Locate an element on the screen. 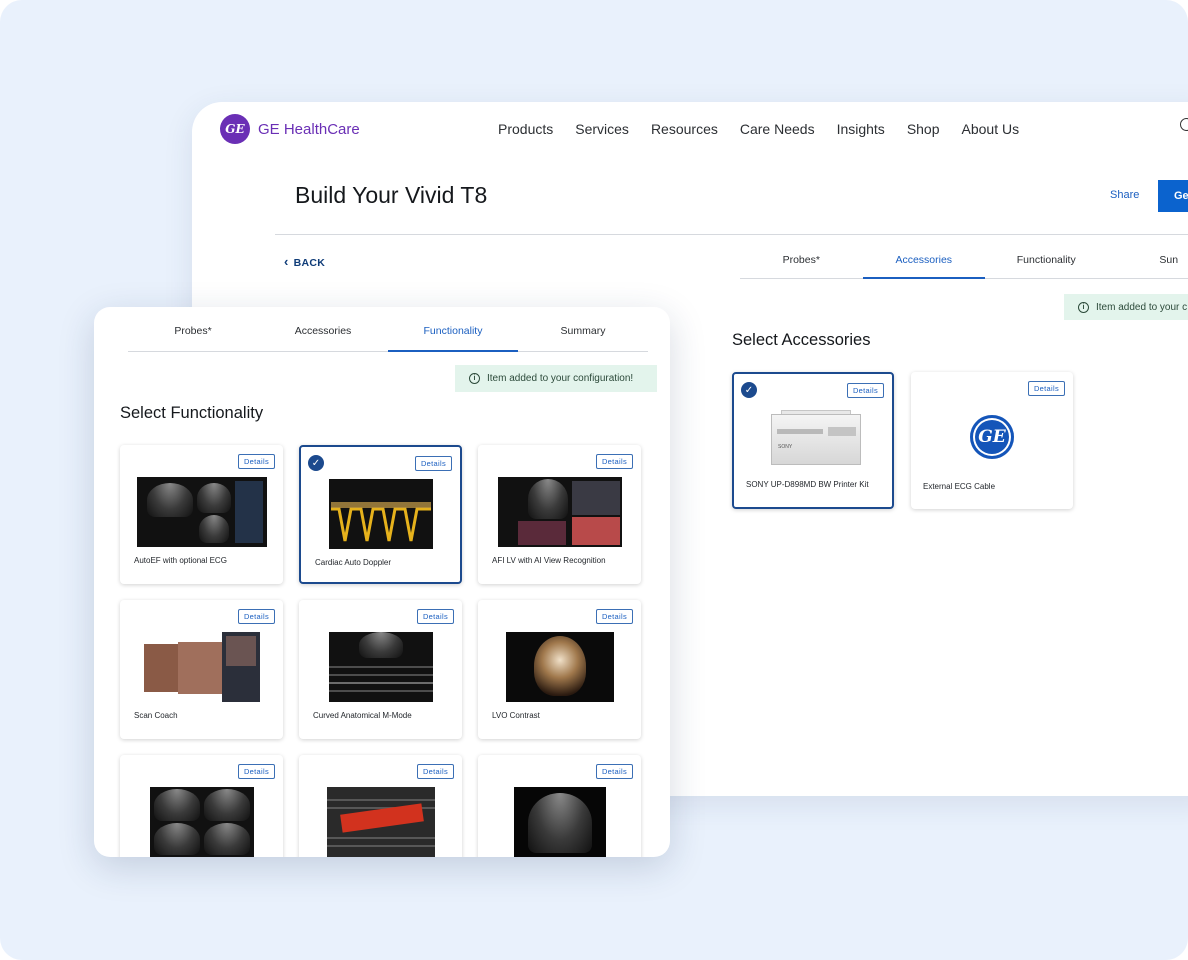  item-added-toast: i Item added to your configuration! is located at coordinates (556, 378).